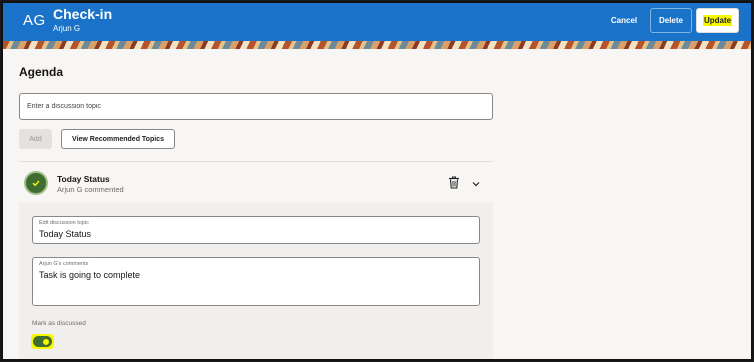  What do you see at coordinates (476, 184) in the screenshot?
I see `chevron-down-icon` at bounding box center [476, 184].